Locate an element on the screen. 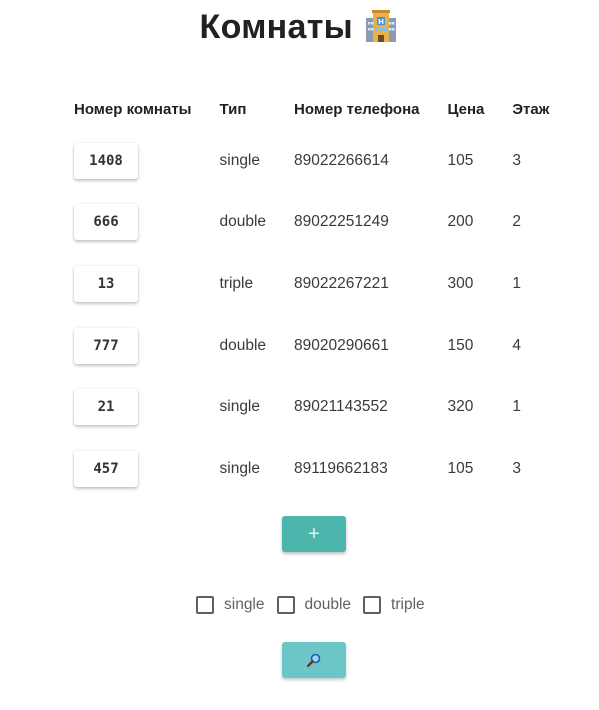  type-cell: triple is located at coordinates (236, 283).